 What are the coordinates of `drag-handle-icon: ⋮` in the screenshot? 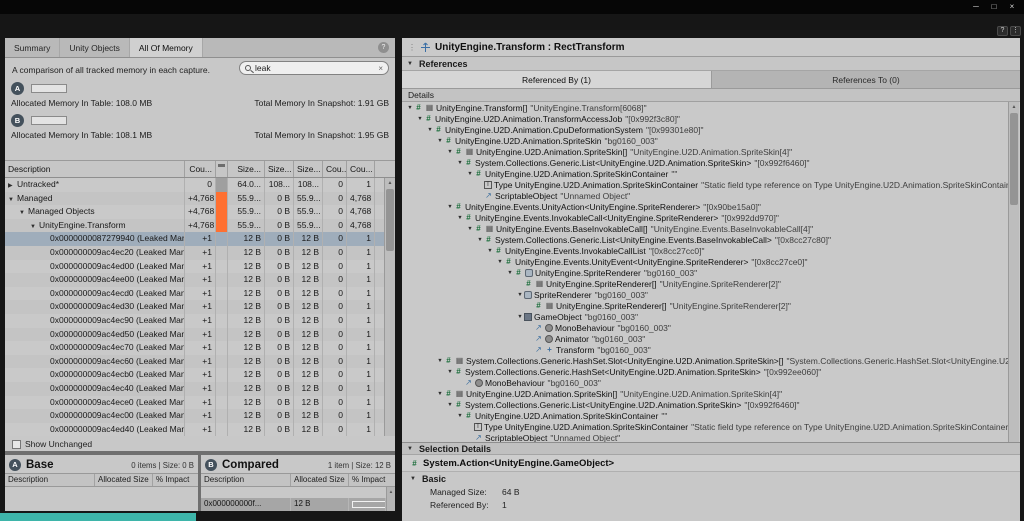 It's located at (412, 47).